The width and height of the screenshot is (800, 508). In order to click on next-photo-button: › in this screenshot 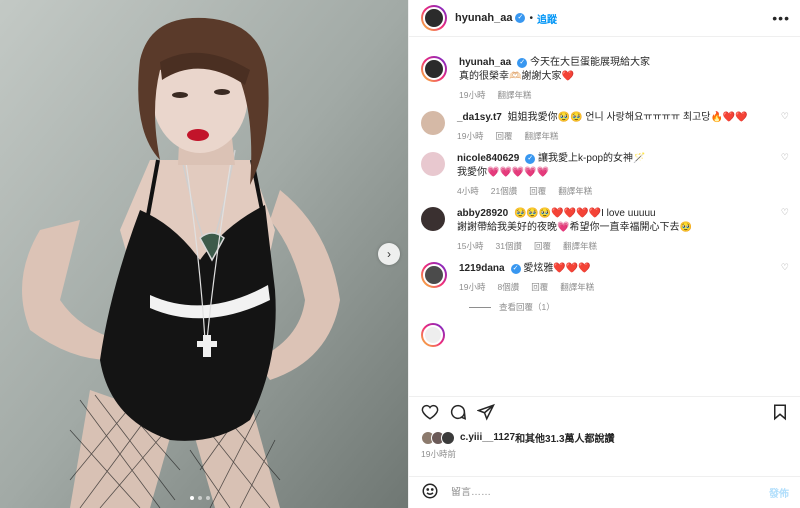, I will do `click(389, 254)`.